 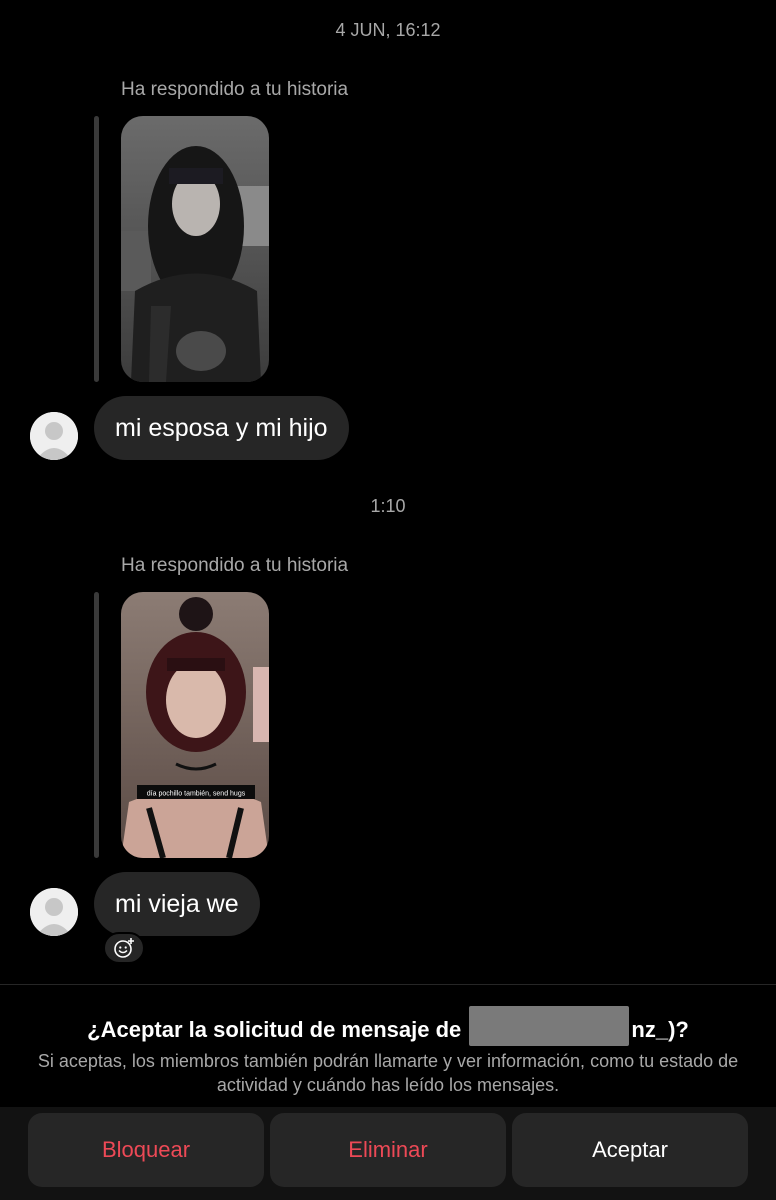 I want to click on timestamp: 1:10, so click(x=388, y=506).